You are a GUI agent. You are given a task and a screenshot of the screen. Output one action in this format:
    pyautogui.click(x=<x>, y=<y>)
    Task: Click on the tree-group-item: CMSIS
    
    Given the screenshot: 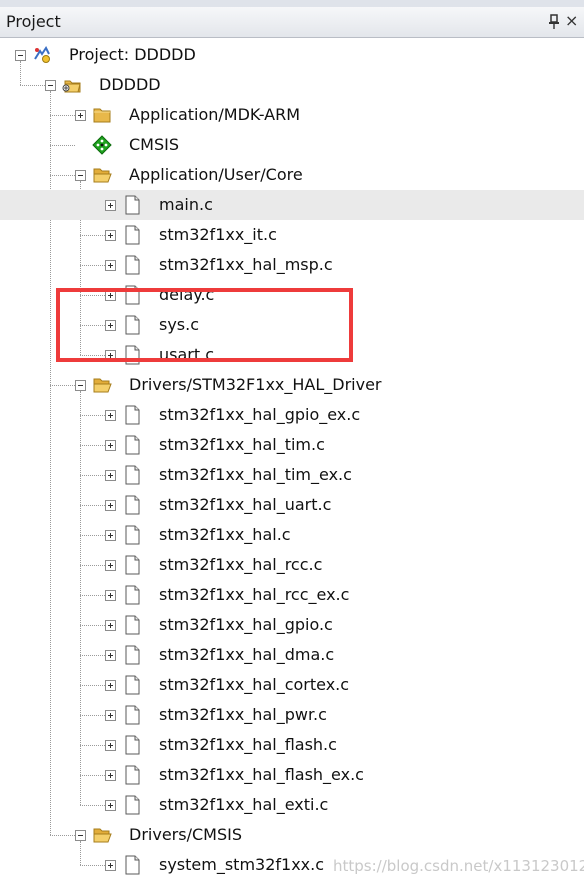 What is the action you would take?
    pyautogui.click(x=292, y=145)
    